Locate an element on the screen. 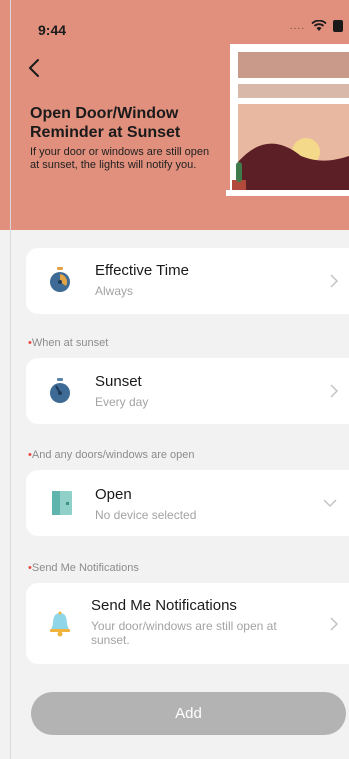 This screenshot has height=759, width=349. door-window-card: Open No device selected is located at coordinates (187, 503).